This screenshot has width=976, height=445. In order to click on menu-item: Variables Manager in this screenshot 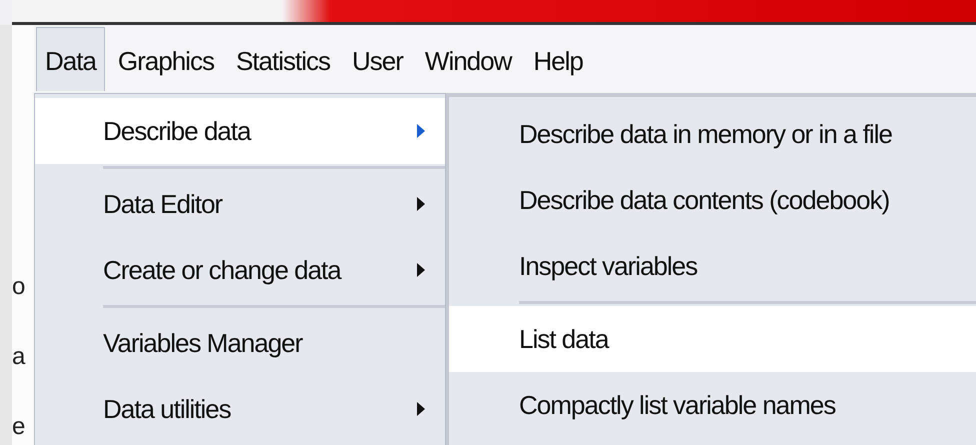, I will do `click(240, 343)`.